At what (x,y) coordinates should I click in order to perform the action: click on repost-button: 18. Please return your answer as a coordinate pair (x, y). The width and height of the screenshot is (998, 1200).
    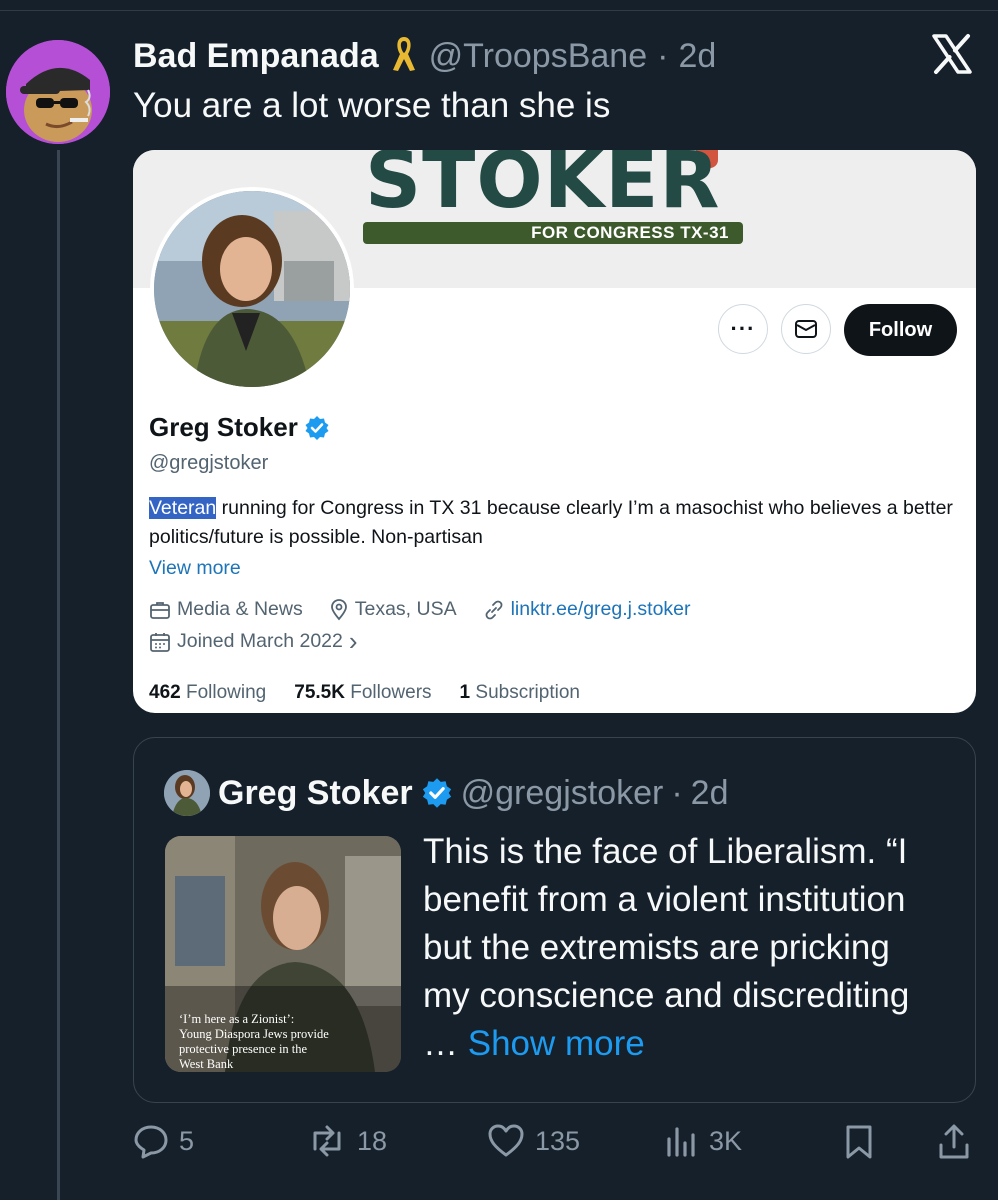
    Looking at the image, I should click on (347, 1141).